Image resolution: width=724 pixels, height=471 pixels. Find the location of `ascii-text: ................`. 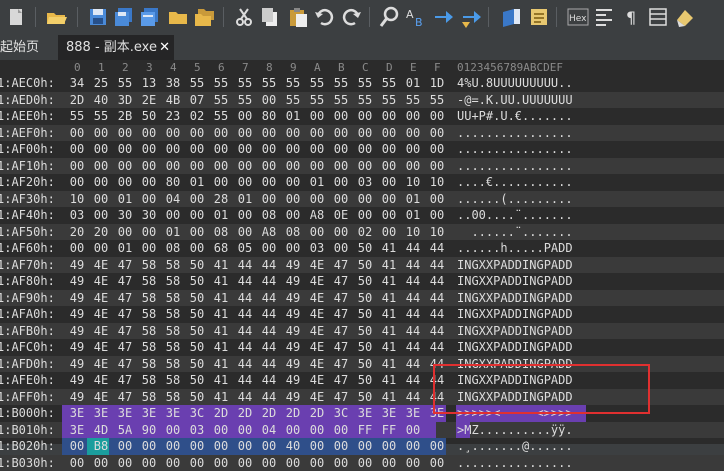

ascii-text: ................ is located at coordinates (515, 133).